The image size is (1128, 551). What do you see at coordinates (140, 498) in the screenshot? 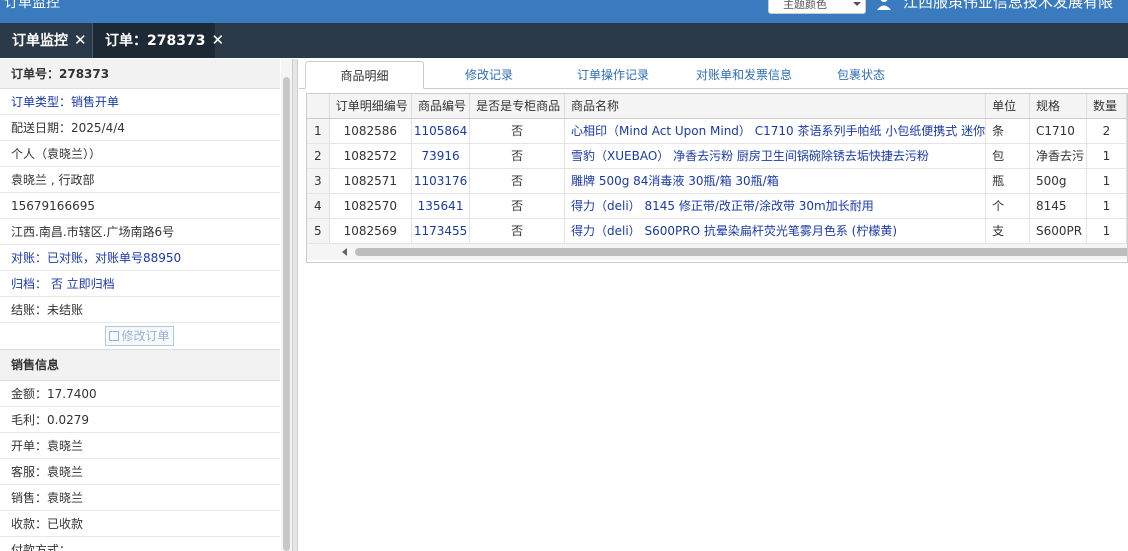
I see `sales-info-item: 销售：袁晓兰` at bounding box center [140, 498].